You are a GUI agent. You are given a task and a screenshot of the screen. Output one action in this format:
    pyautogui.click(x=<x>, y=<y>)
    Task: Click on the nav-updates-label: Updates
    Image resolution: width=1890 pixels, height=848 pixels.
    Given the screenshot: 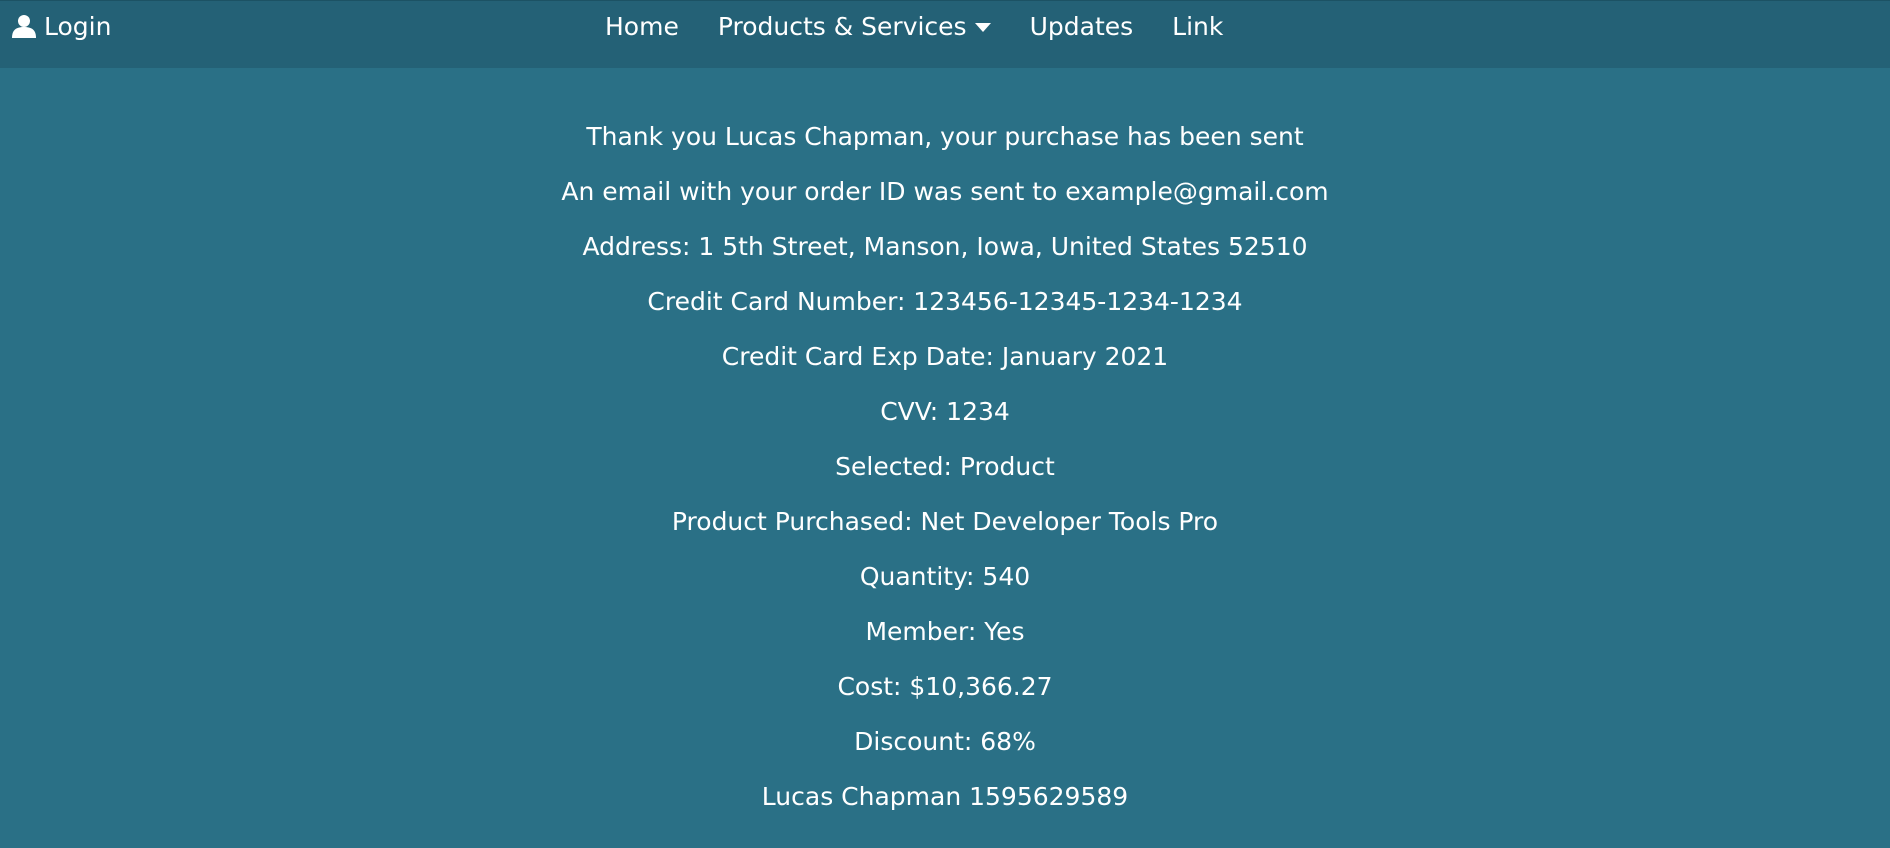 What is the action you would take?
    pyautogui.click(x=1081, y=26)
    